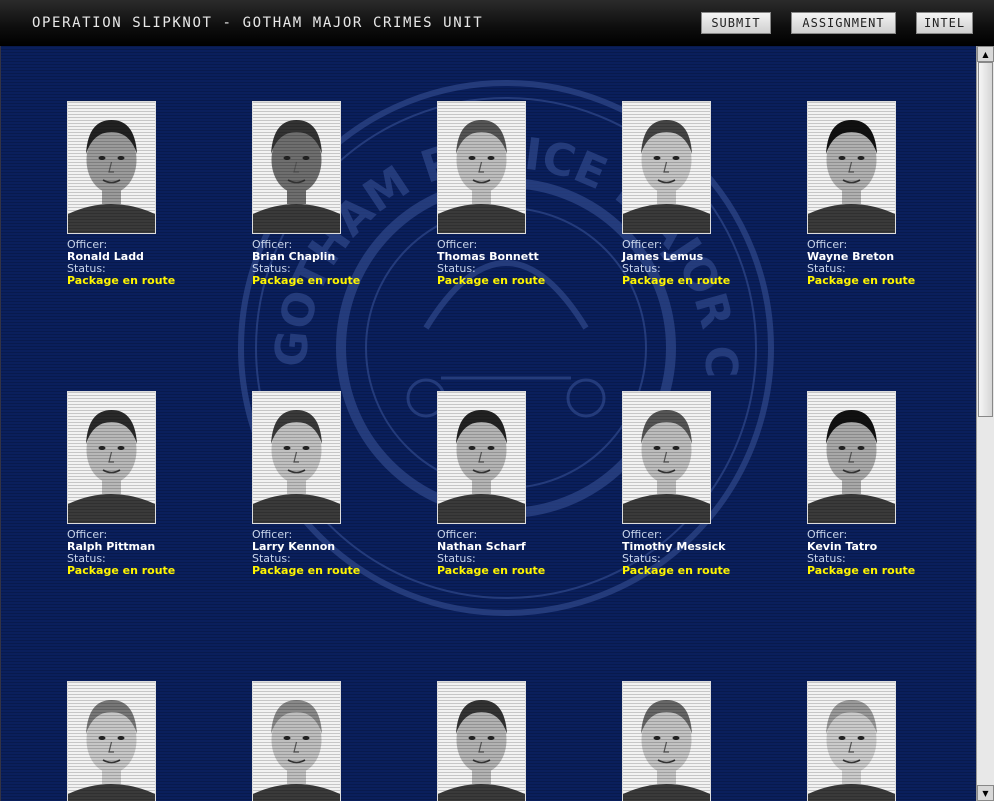 This screenshot has width=994, height=801. What do you see at coordinates (985, 793) in the screenshot?
I see `scroll-down-arrow-icon: ▼` at bounding box center [985, 793].